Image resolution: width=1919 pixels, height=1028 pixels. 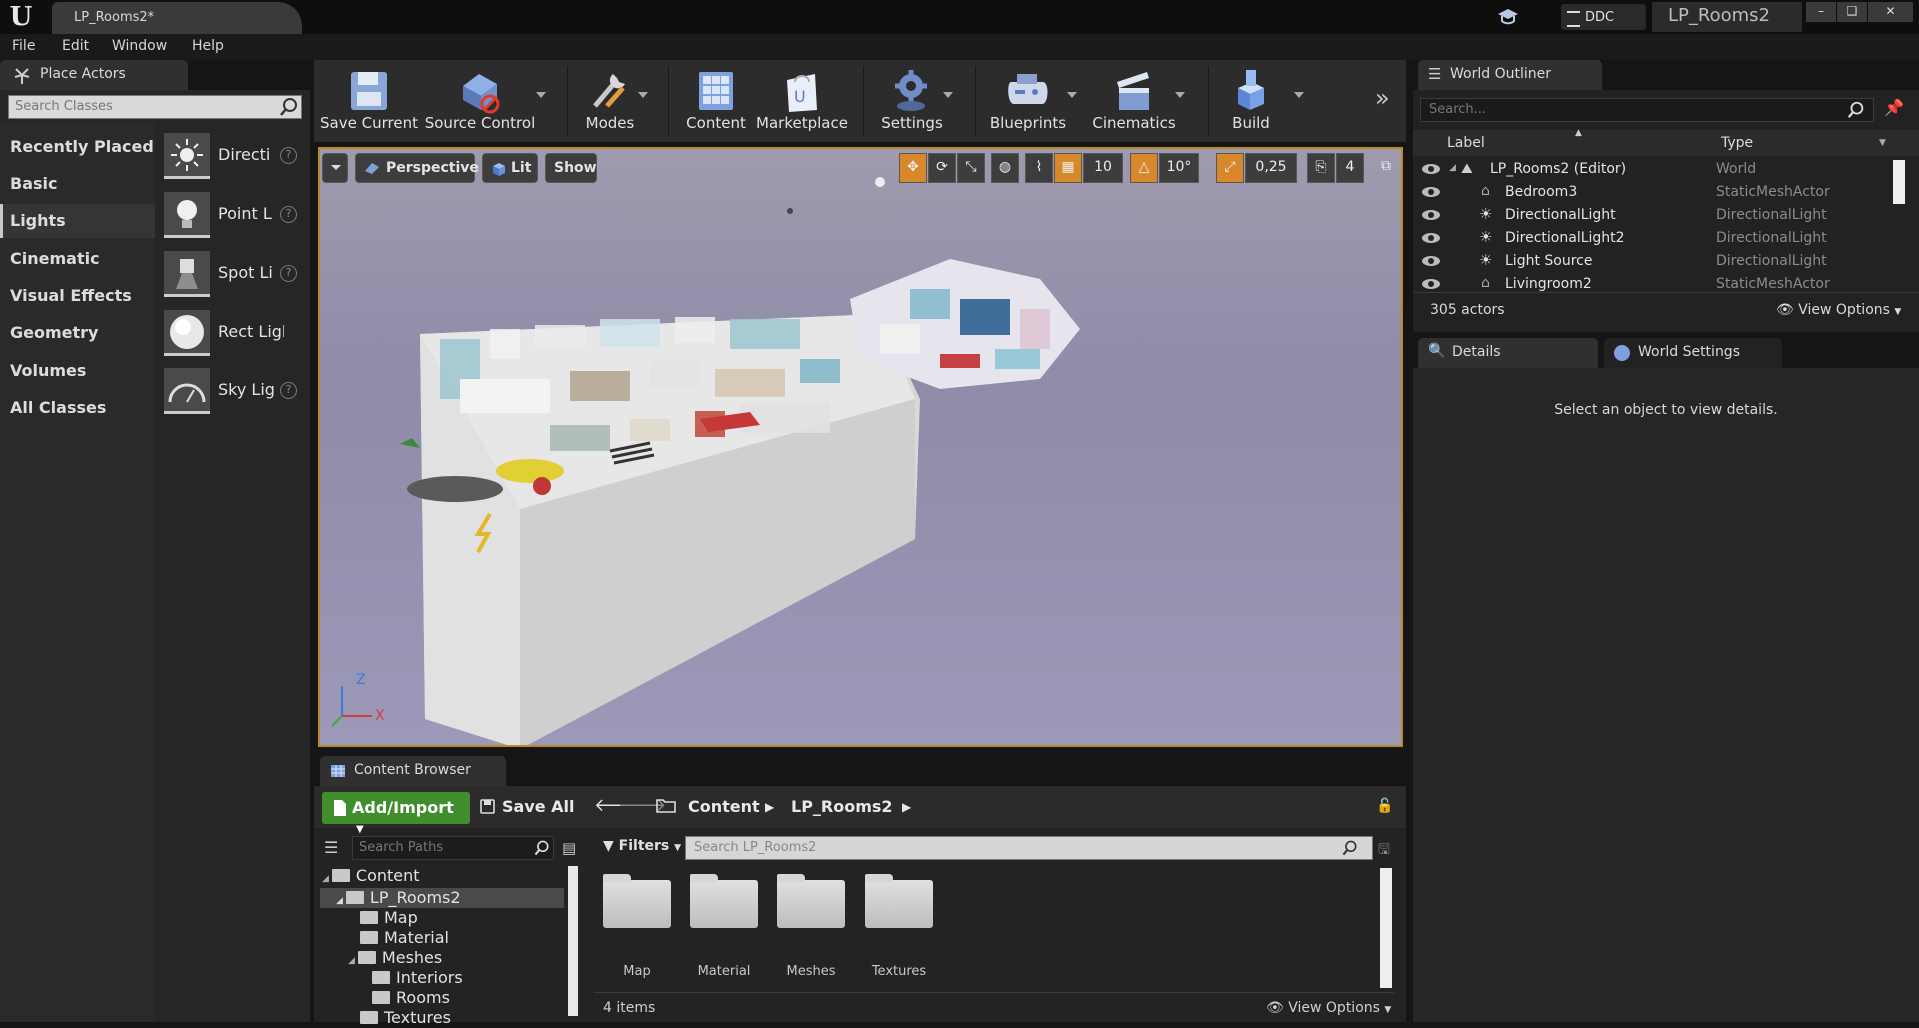 I want to click on outliner-row: ⌂ Livingroom2 StaticMeshActor, so click(x=1653, y=282).